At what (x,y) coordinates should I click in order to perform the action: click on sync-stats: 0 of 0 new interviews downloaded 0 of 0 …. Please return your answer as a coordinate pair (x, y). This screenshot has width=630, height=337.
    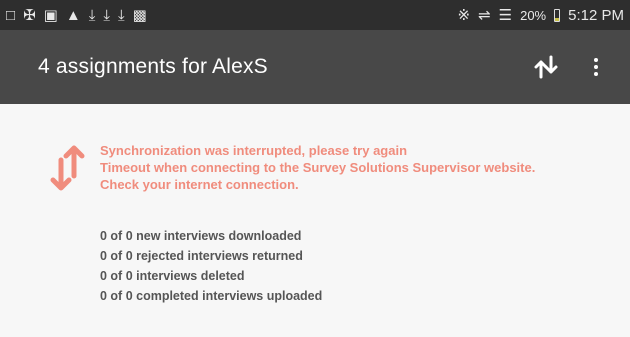
    Looking at the image, I should click on (211, 266).